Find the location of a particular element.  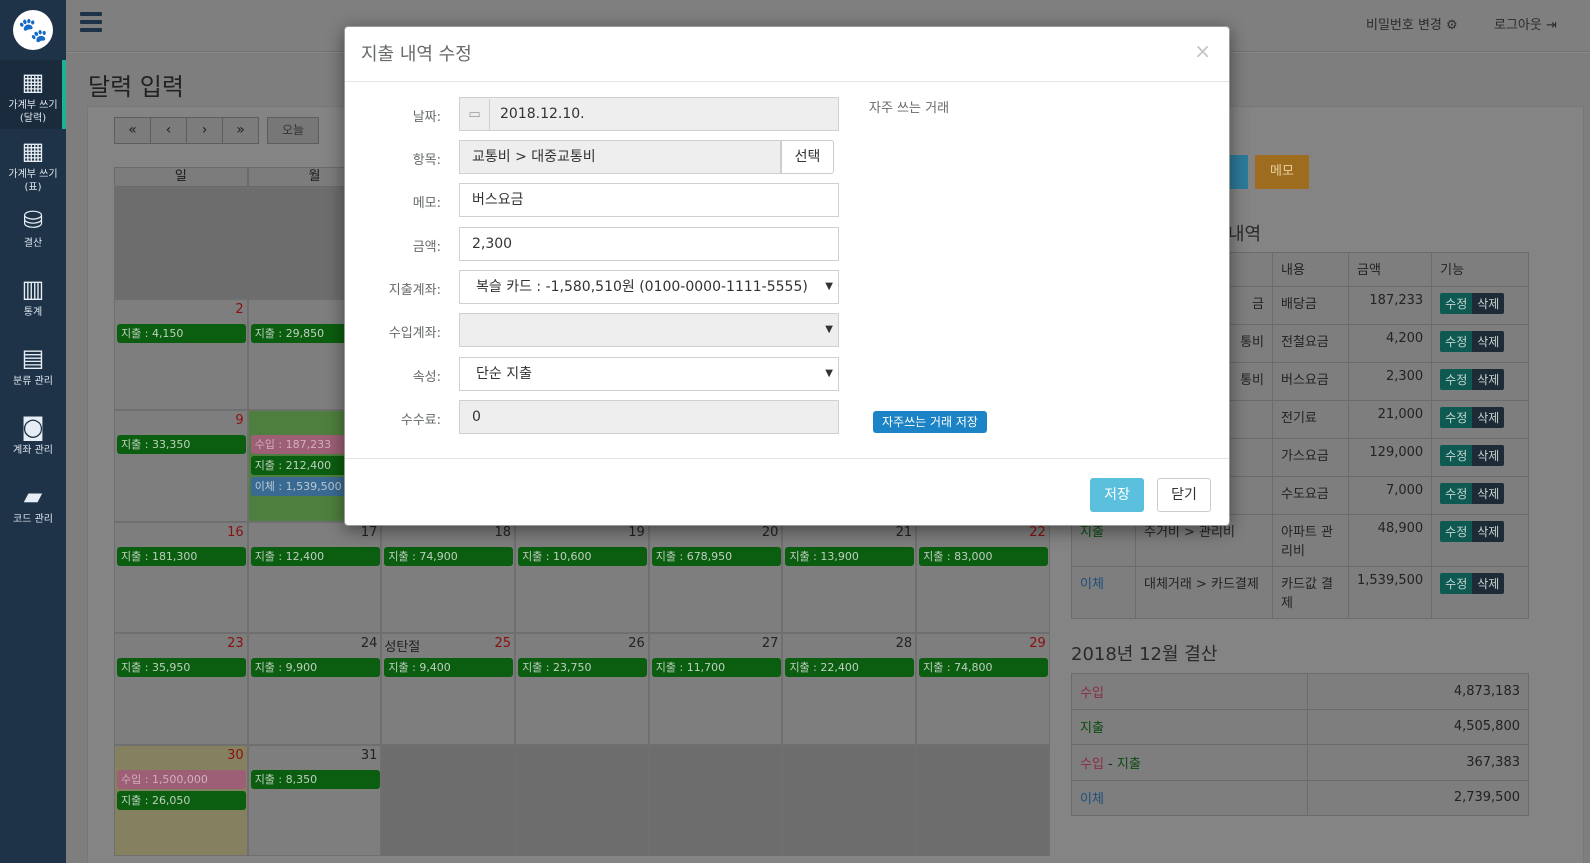

sidebar-item-calendar: ▦ 가계부 쓰기 (달력) is located at coordinates (33, 94).